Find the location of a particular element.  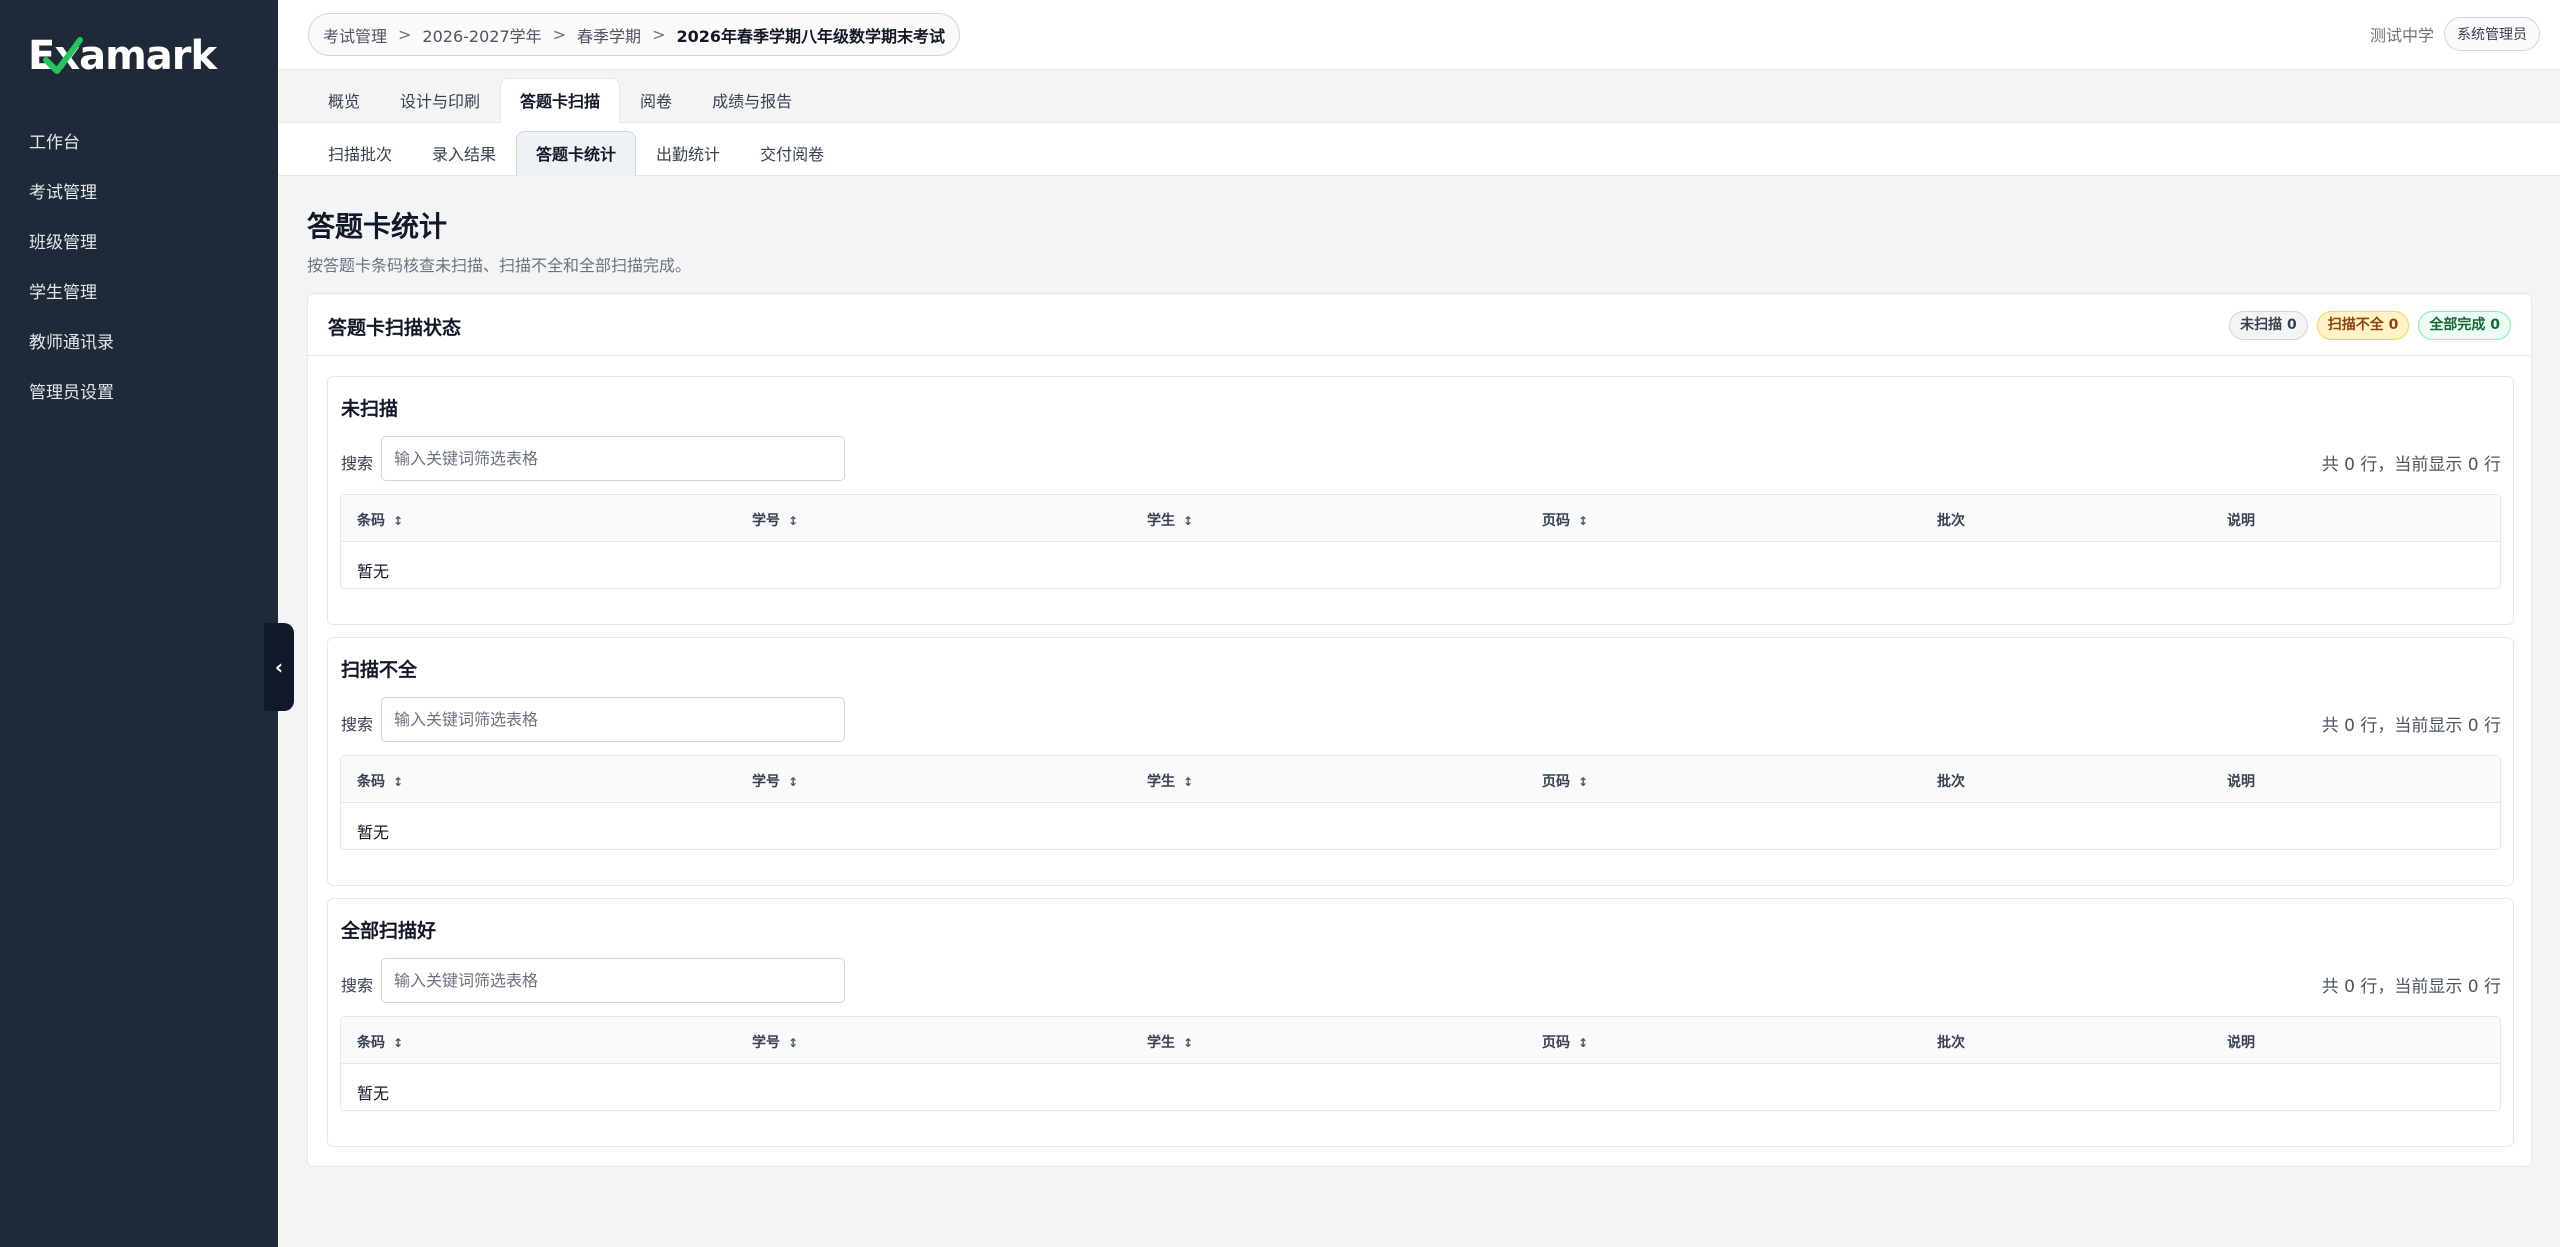

tab-deliver-marking: 交付阅卷 is located at coordinates (792, 153).